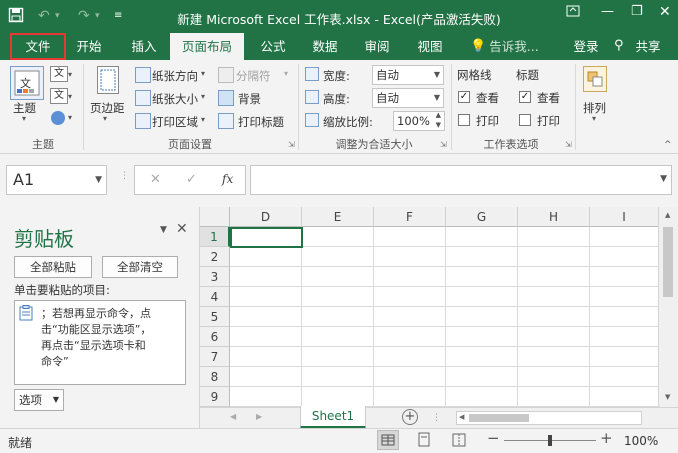 The image size is (678, 453). Describe the element at coordinates (215, 337) in the screenshot. I see `row-header: 6` at that location.